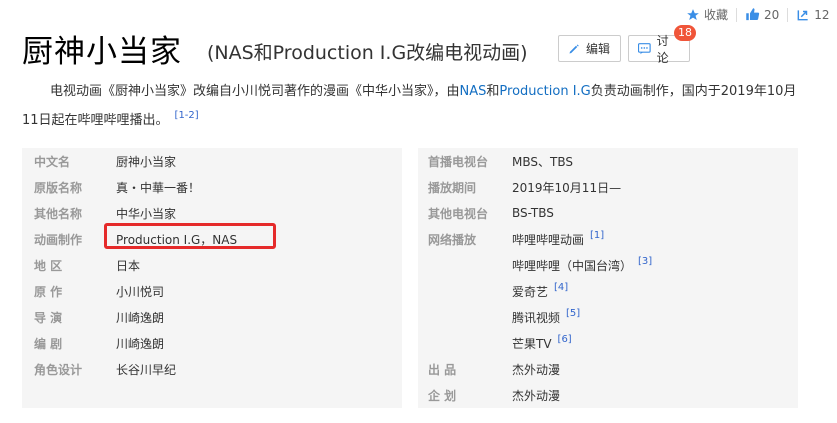 This screenshot has width=837, height=423. I want to click on star-icon, so click(693, 14).